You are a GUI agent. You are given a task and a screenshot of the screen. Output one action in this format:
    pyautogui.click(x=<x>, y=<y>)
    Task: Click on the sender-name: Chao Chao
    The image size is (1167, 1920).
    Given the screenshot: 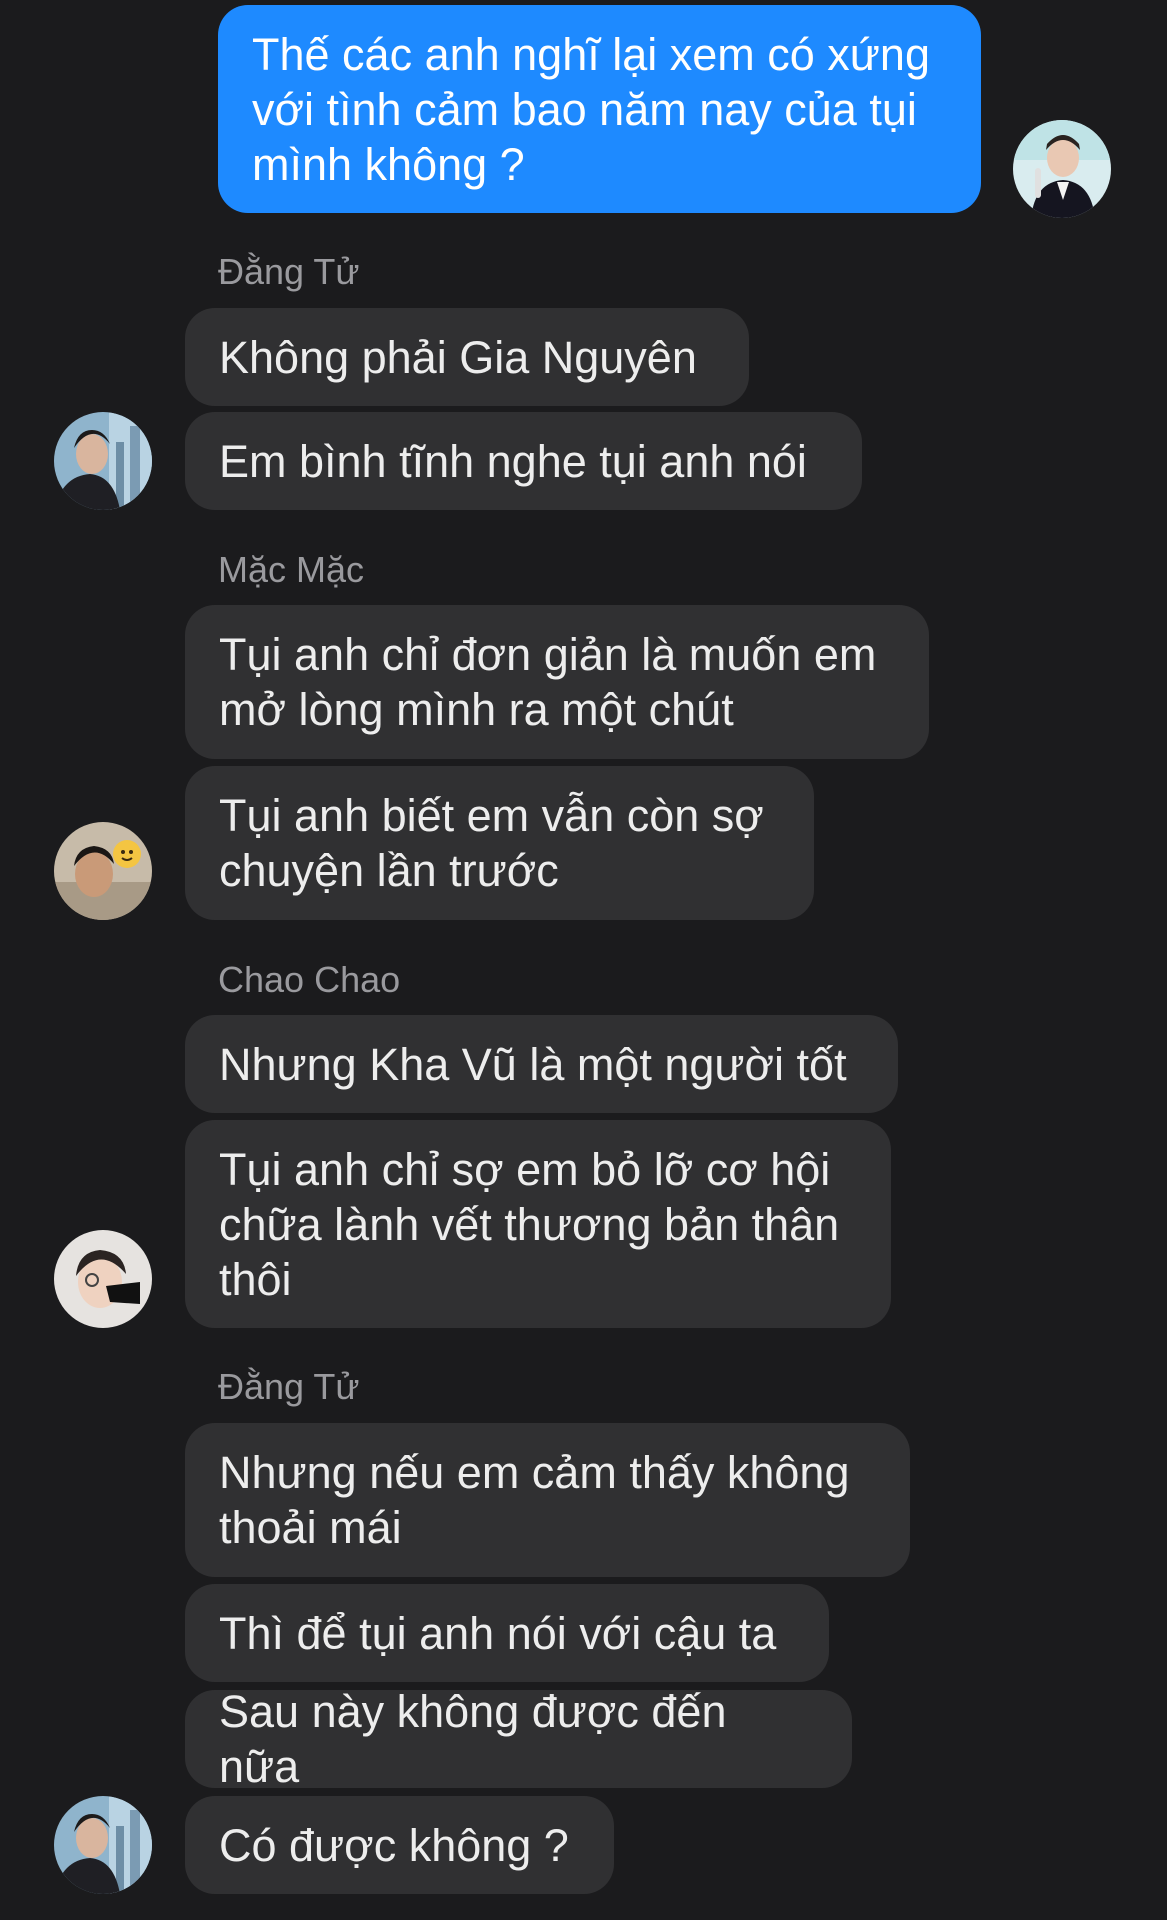 What is the action you would take?
    pyautogui.click(x=309, y=979)
    